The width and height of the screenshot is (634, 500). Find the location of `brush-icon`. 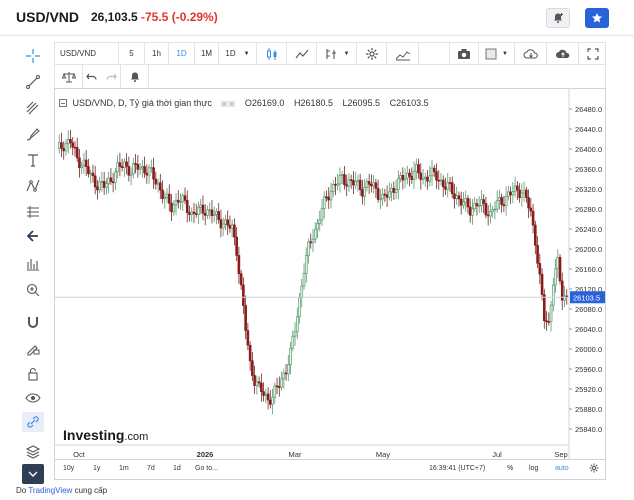

brush-icon is located at coordinates (33, 134).